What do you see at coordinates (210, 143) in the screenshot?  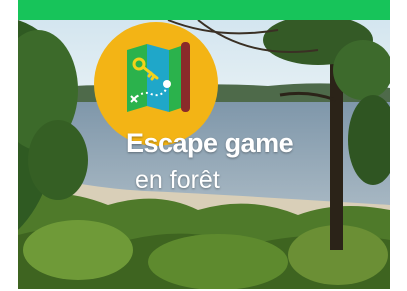 I see `title-escape-game: Escape game` at bounding box center [210, 143].